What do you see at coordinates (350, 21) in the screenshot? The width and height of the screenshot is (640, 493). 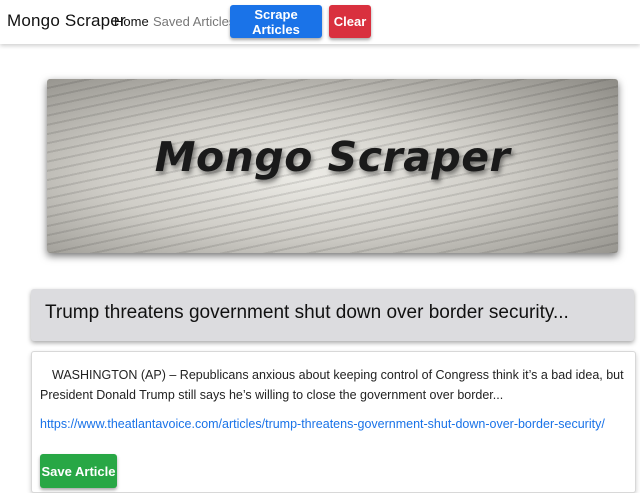 I see `clear-button: Clear` at bounding box center [350, 21].